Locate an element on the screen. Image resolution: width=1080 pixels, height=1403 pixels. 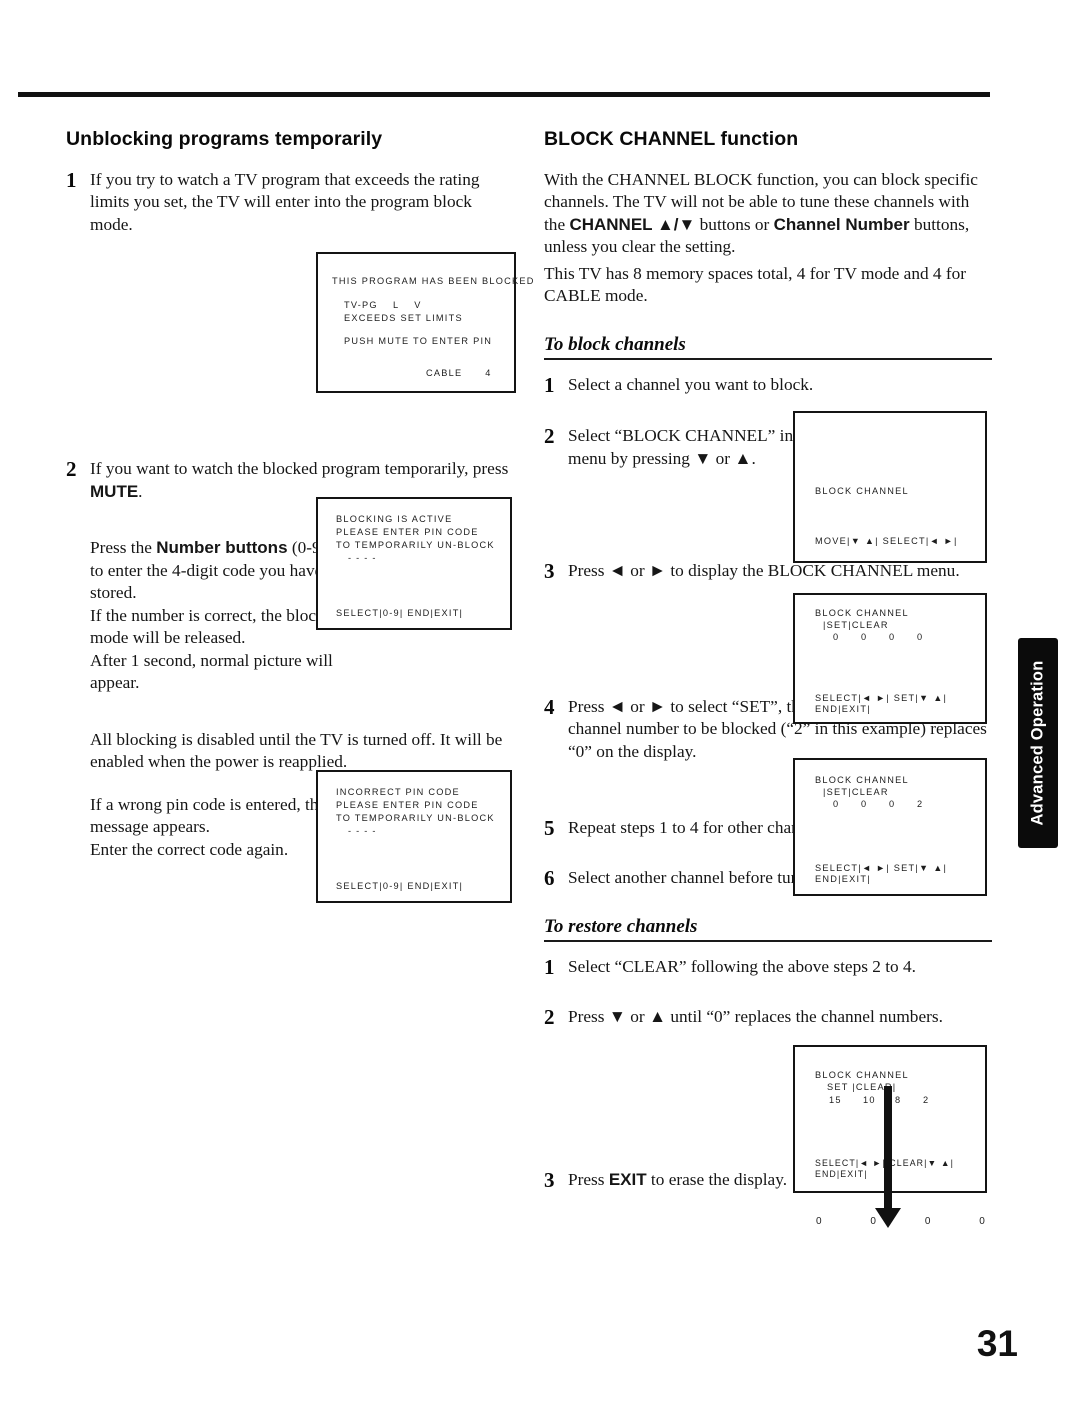
press-label: Press is located at coordinates (588, 1180).